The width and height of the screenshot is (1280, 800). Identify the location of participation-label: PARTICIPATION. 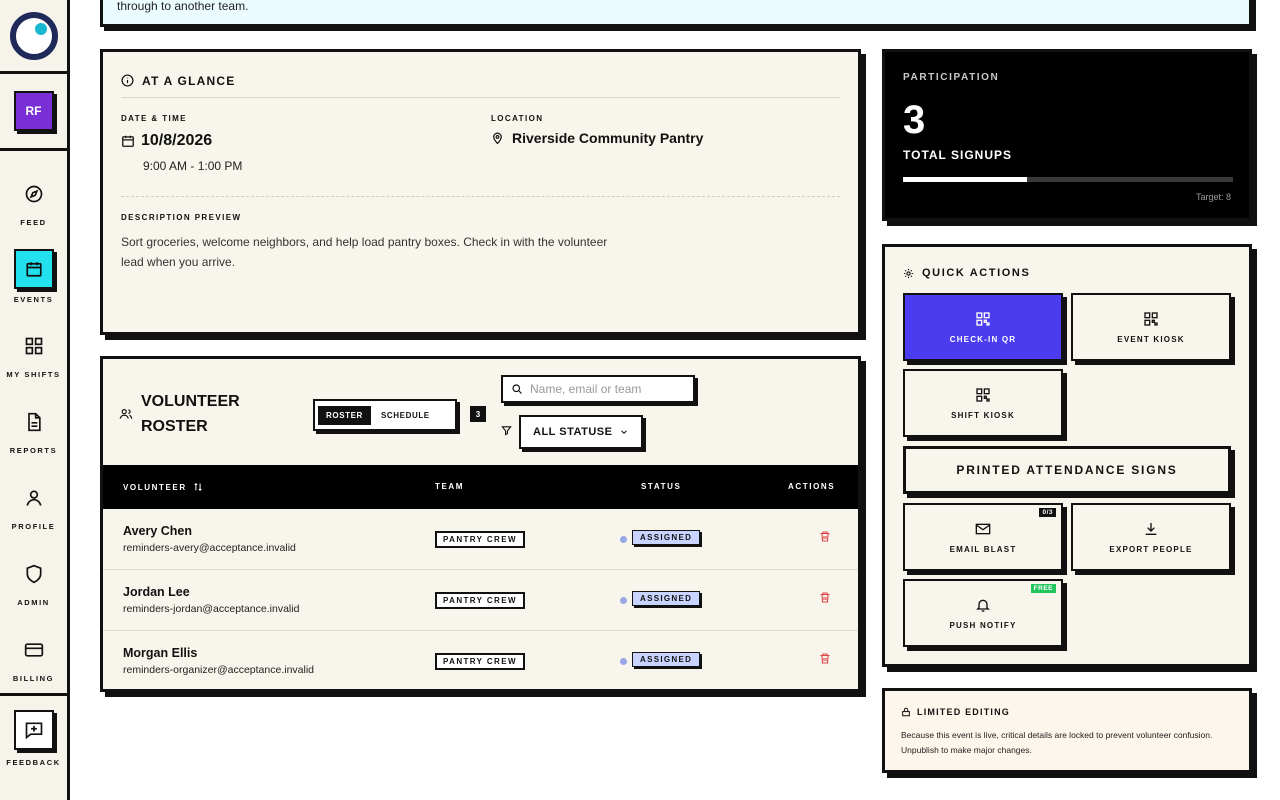
(951, 77).